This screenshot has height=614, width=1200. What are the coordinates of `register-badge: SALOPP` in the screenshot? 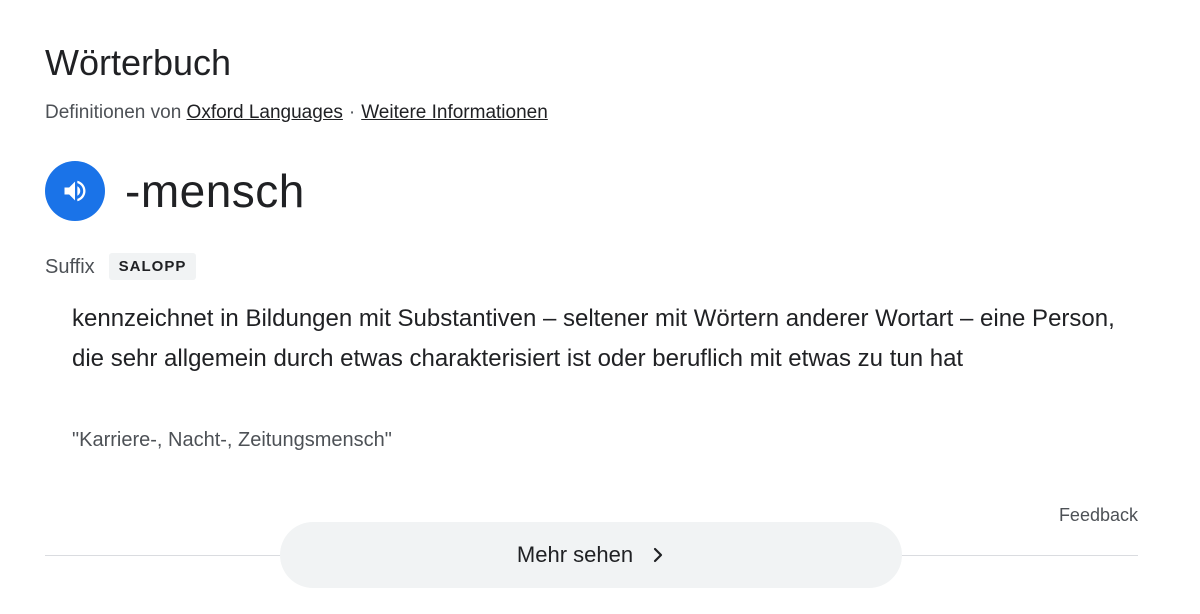 It's located at (152, 266).